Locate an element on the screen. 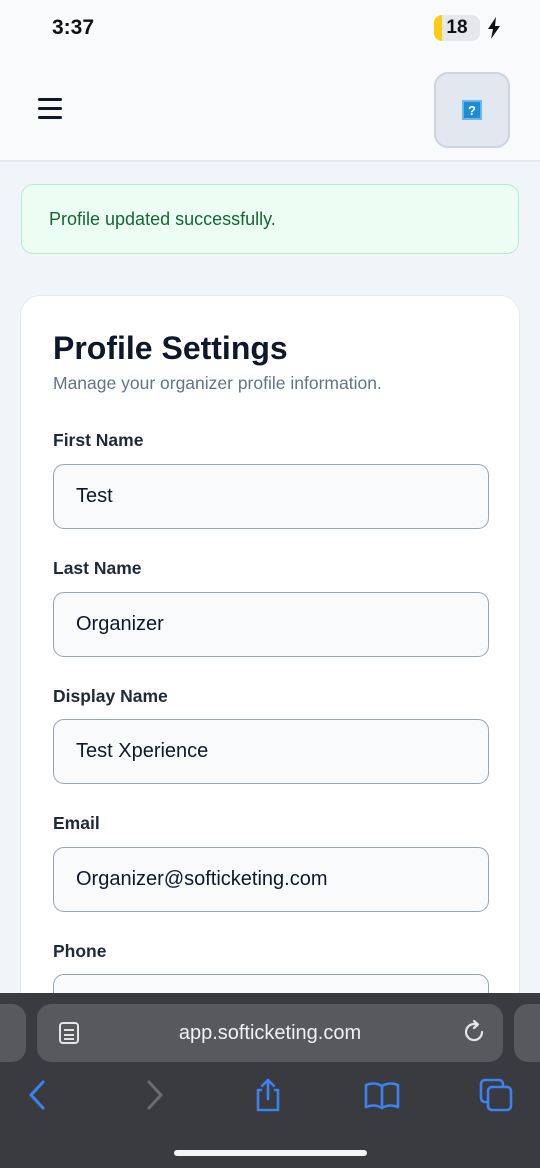  success-alert: Profile updated successfully. is located at coordinates (270, 219).